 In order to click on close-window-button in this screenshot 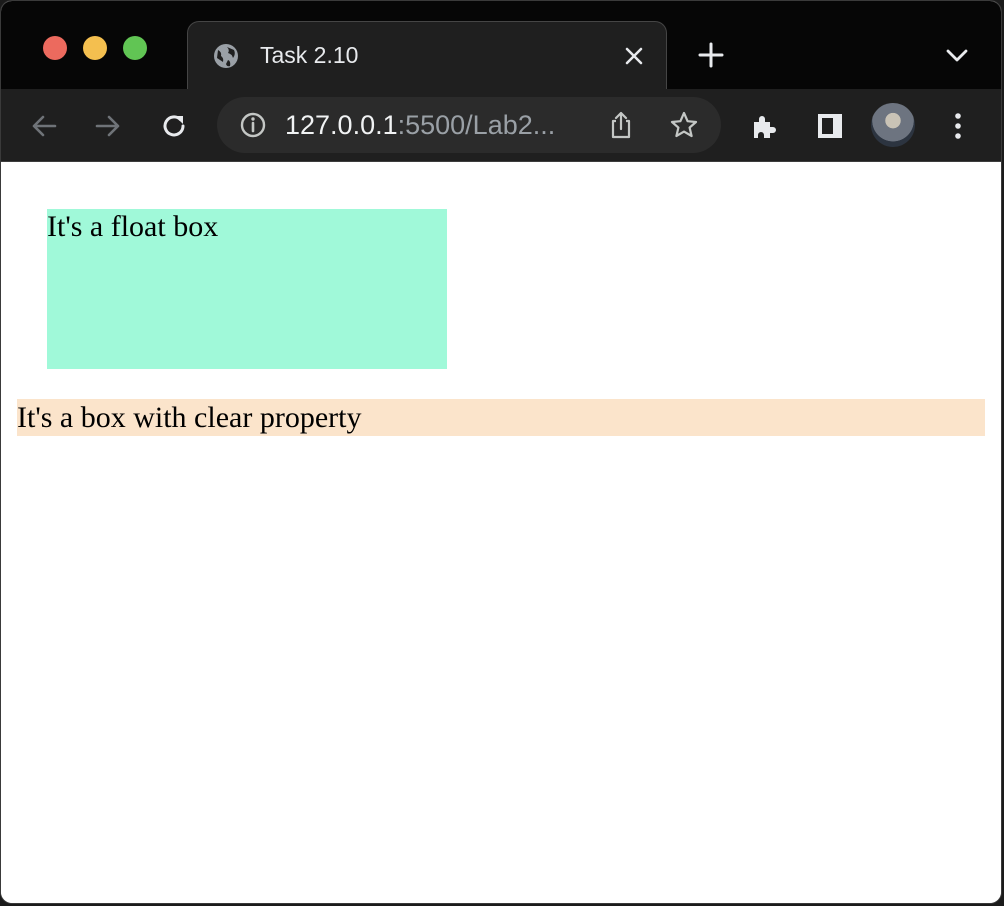, I will do `click(55, 48)`.